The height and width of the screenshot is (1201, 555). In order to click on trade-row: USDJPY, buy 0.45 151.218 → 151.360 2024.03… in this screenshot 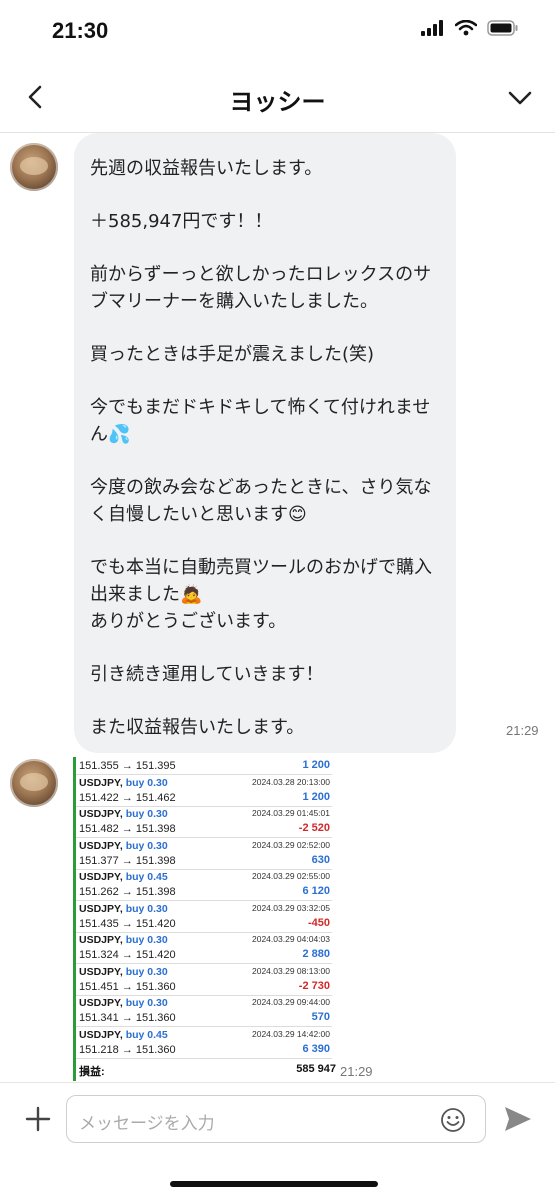, I will do `click(204, 1043)`.